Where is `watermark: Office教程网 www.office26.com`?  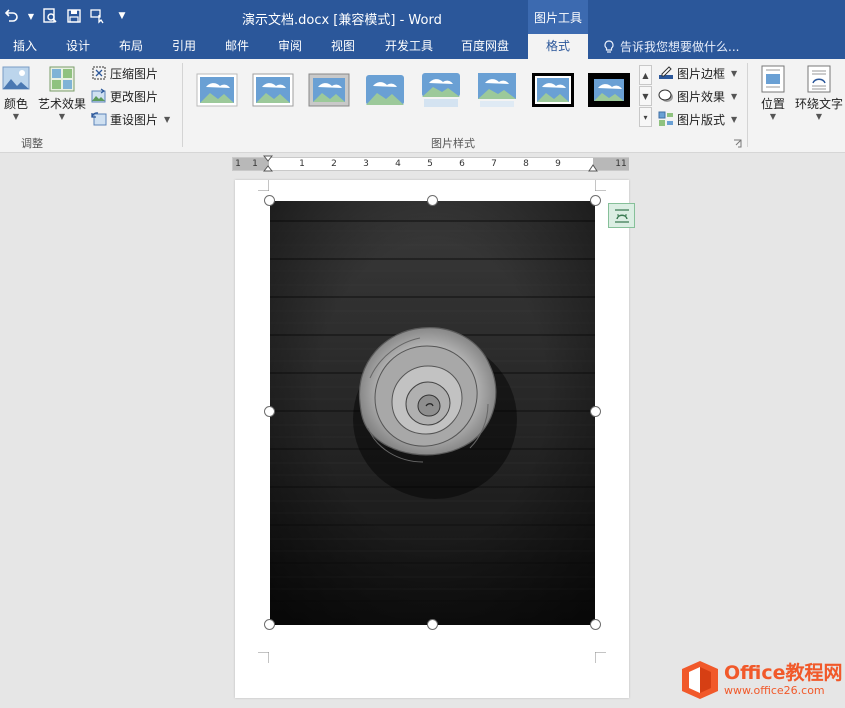 watermark: Office教程网 www.office26.com is located at coordinates (761, 680).